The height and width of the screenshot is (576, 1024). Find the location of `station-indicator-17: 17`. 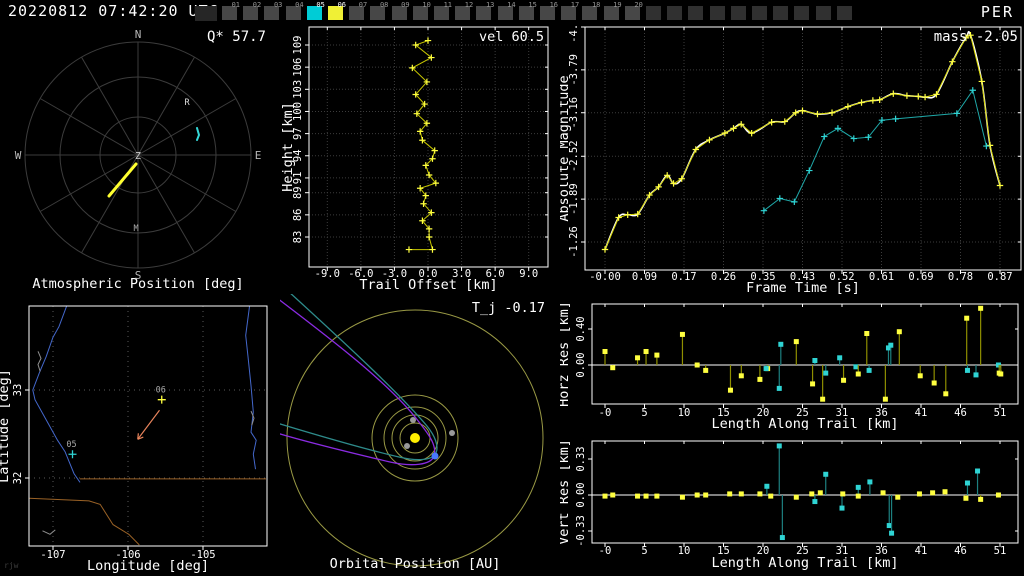

station-indicator-17: 17 is located at coordinates (570, 10).